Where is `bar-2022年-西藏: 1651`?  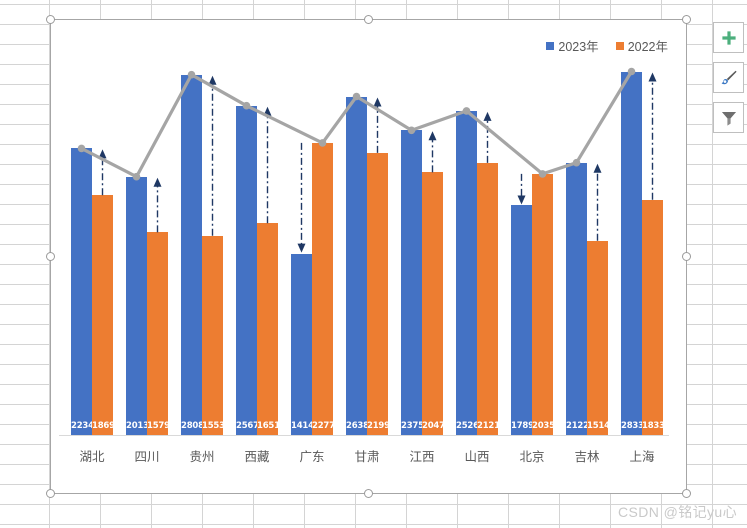
bar-2022年-西藏: 1651 is located at coordinates (268, 329).